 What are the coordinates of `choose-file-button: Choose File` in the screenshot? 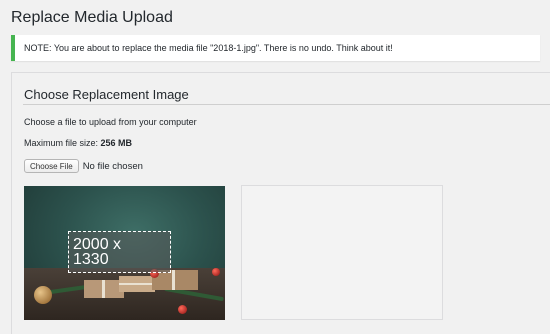 It's located at (51, 166).